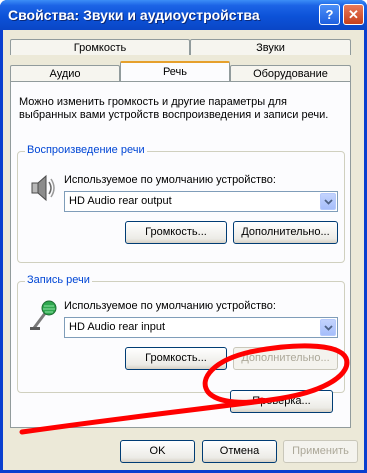 Image resolution: width=367 pixels, height=473 pixels. I want to click on playback-device-select: HD Audio rear output, so click(201, 201).